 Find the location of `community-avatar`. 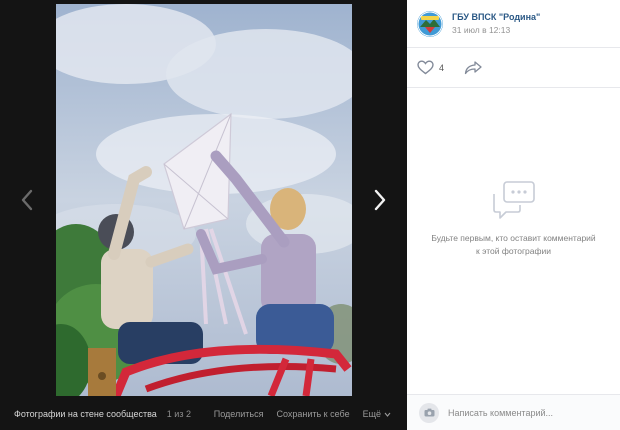

community-avatar is located at coordinates (430, 23).